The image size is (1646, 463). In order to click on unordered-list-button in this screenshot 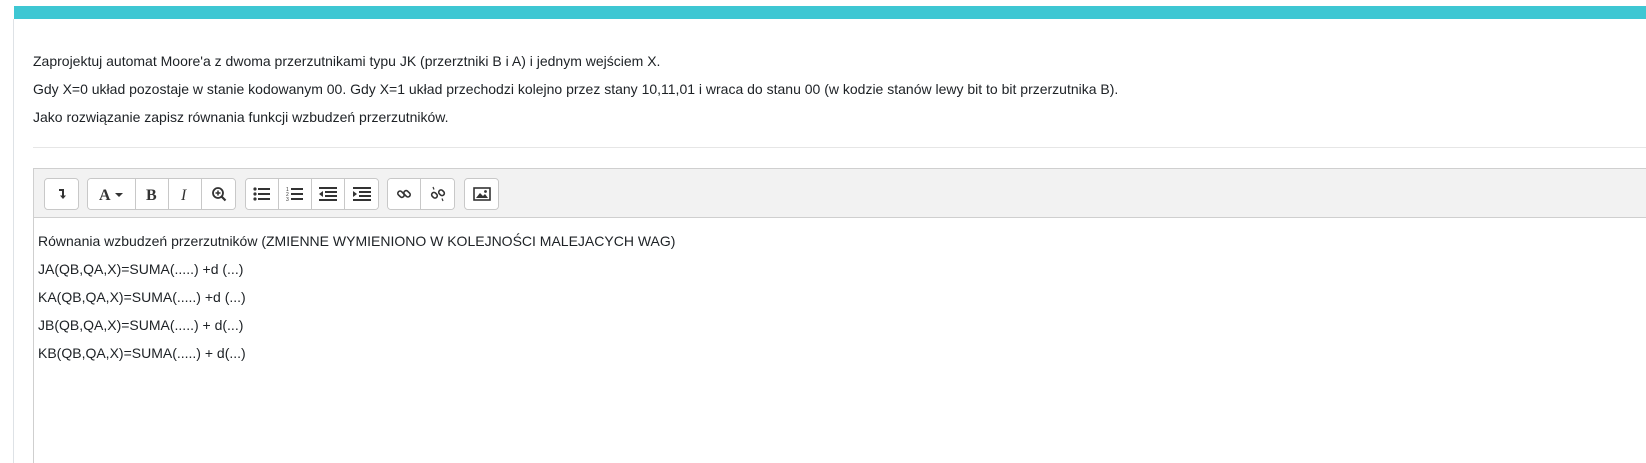, I will do `click(262, 194)`.